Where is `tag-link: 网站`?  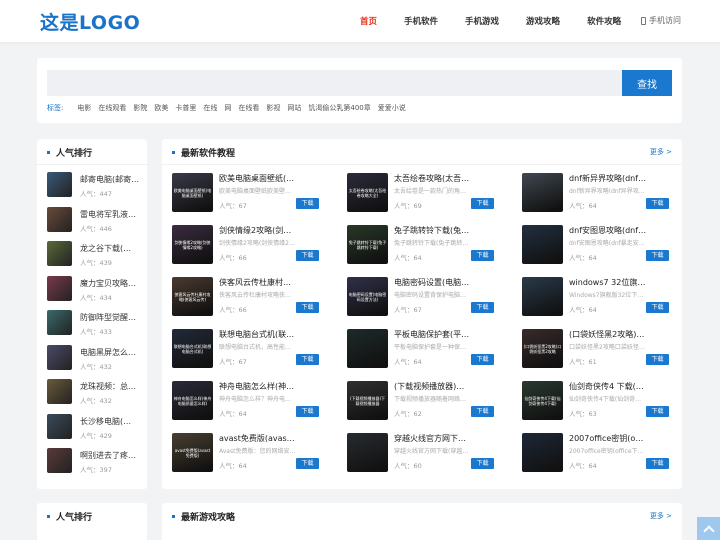 tag-link: 网站 is located at coordinates (294, 108).